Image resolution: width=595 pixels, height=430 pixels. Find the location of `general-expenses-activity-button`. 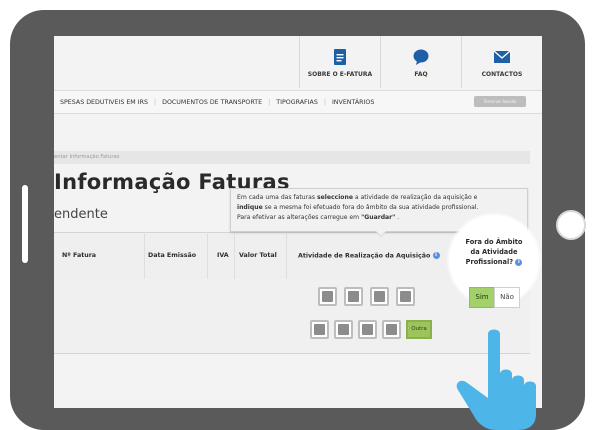

general-expenses-activity-button is located at coordinates (319, 329).